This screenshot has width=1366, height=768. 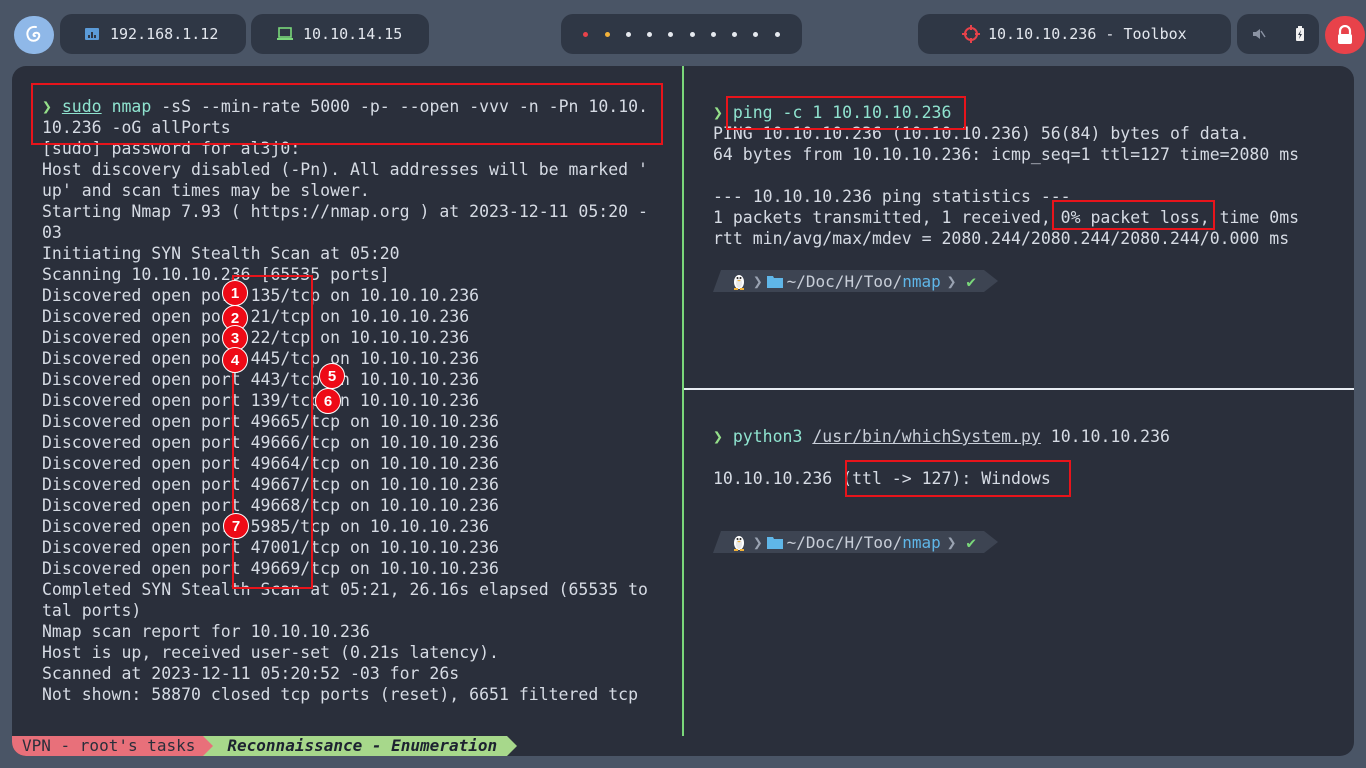 I want to click on badge-1: 1, so click(x=235, y=293).